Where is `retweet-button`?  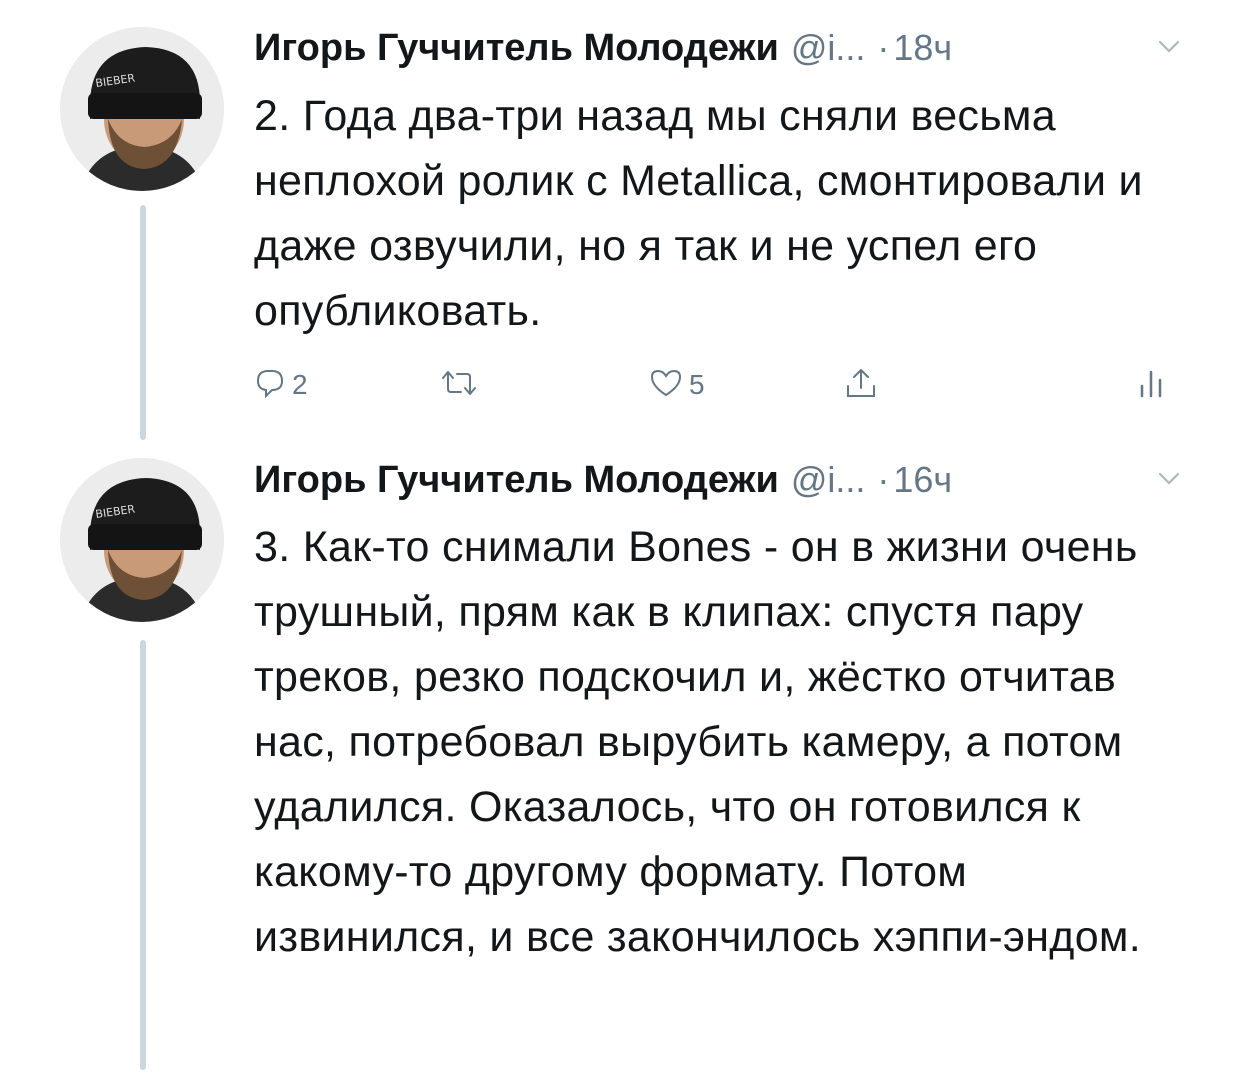 retweet-button is located at coordinates (462, 385).